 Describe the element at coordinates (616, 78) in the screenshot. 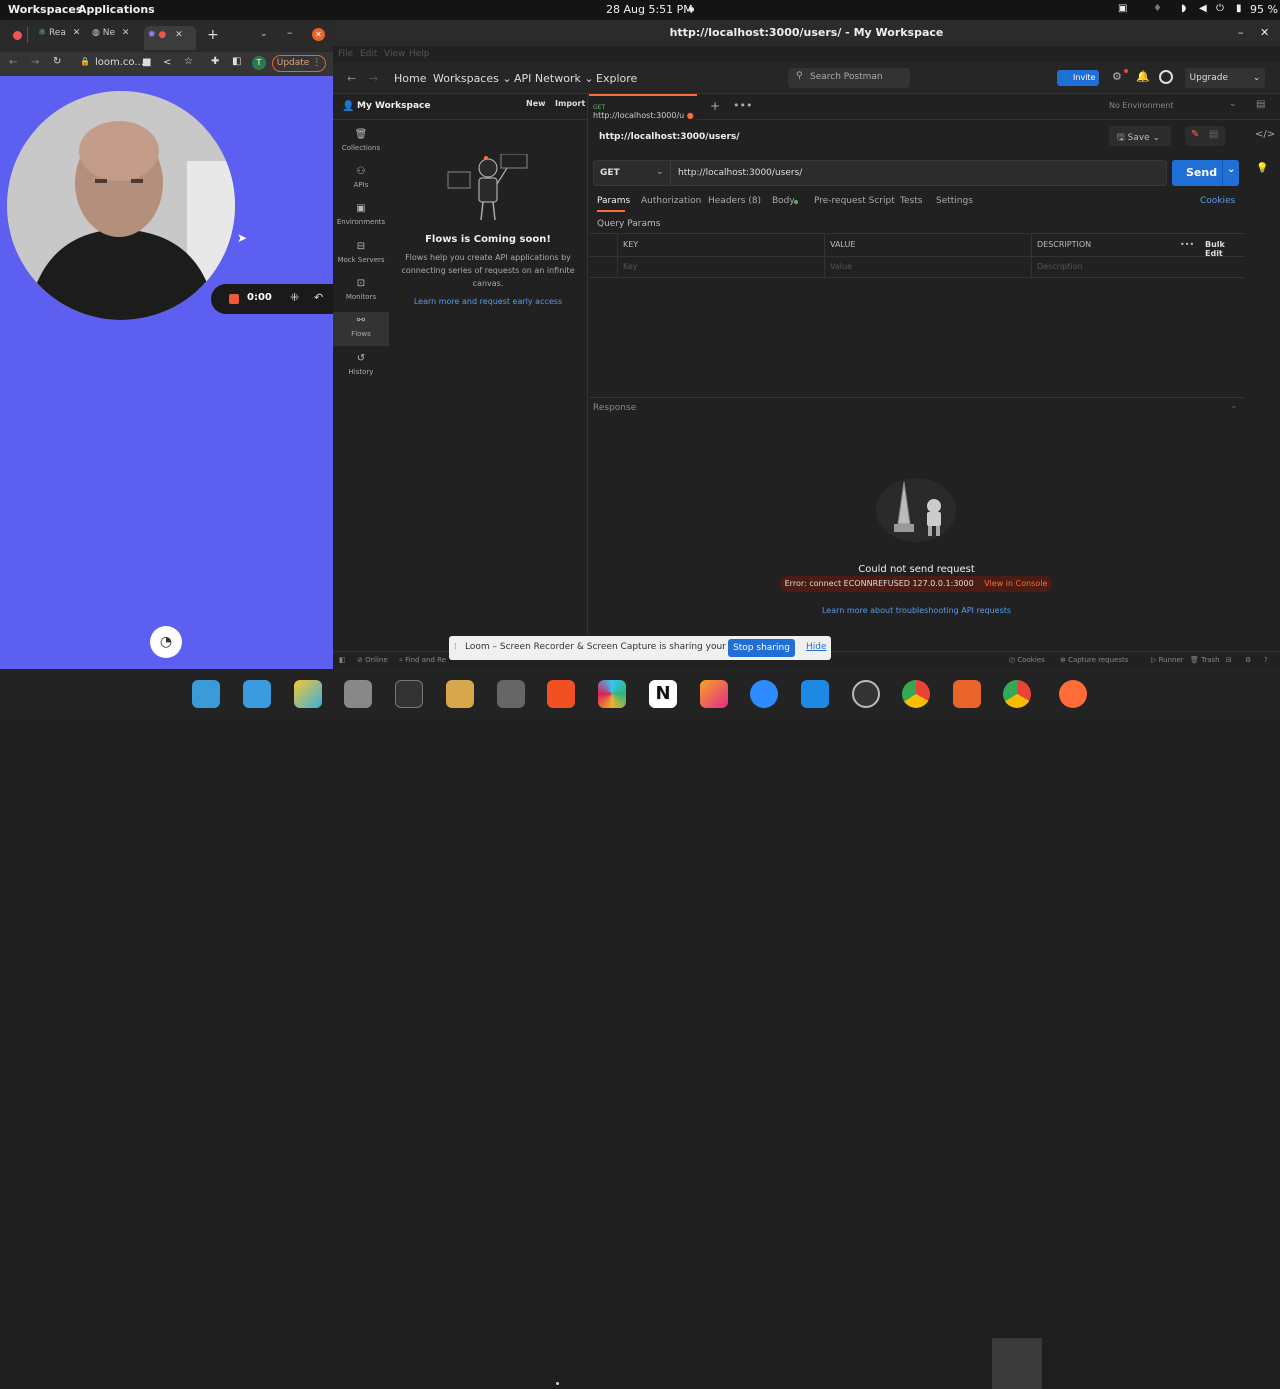

I see `nav-explore: Explore` at that location.